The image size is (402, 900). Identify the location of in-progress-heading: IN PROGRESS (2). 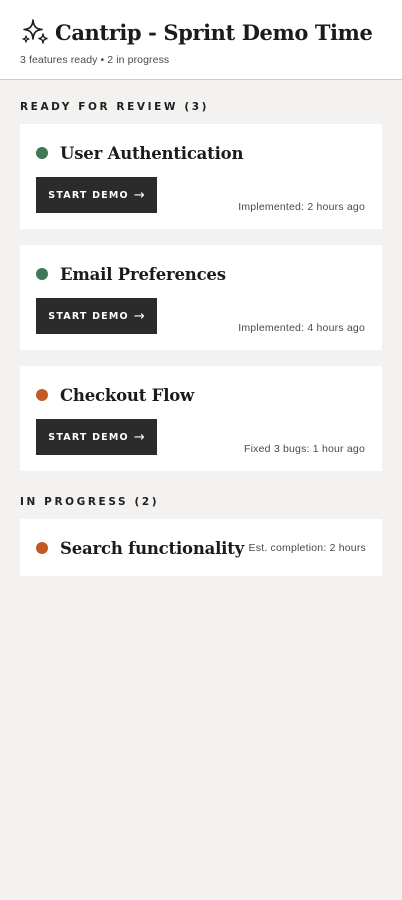
(90, 502).